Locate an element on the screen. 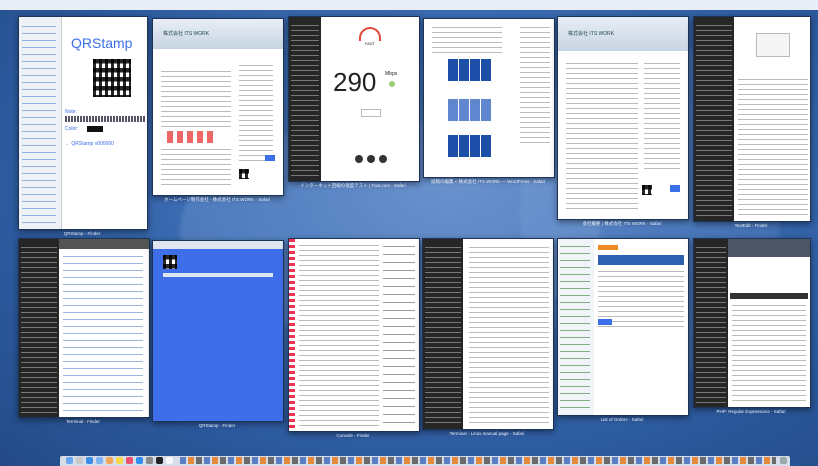  speed-value: 290 is located at coordinates (355, 82).